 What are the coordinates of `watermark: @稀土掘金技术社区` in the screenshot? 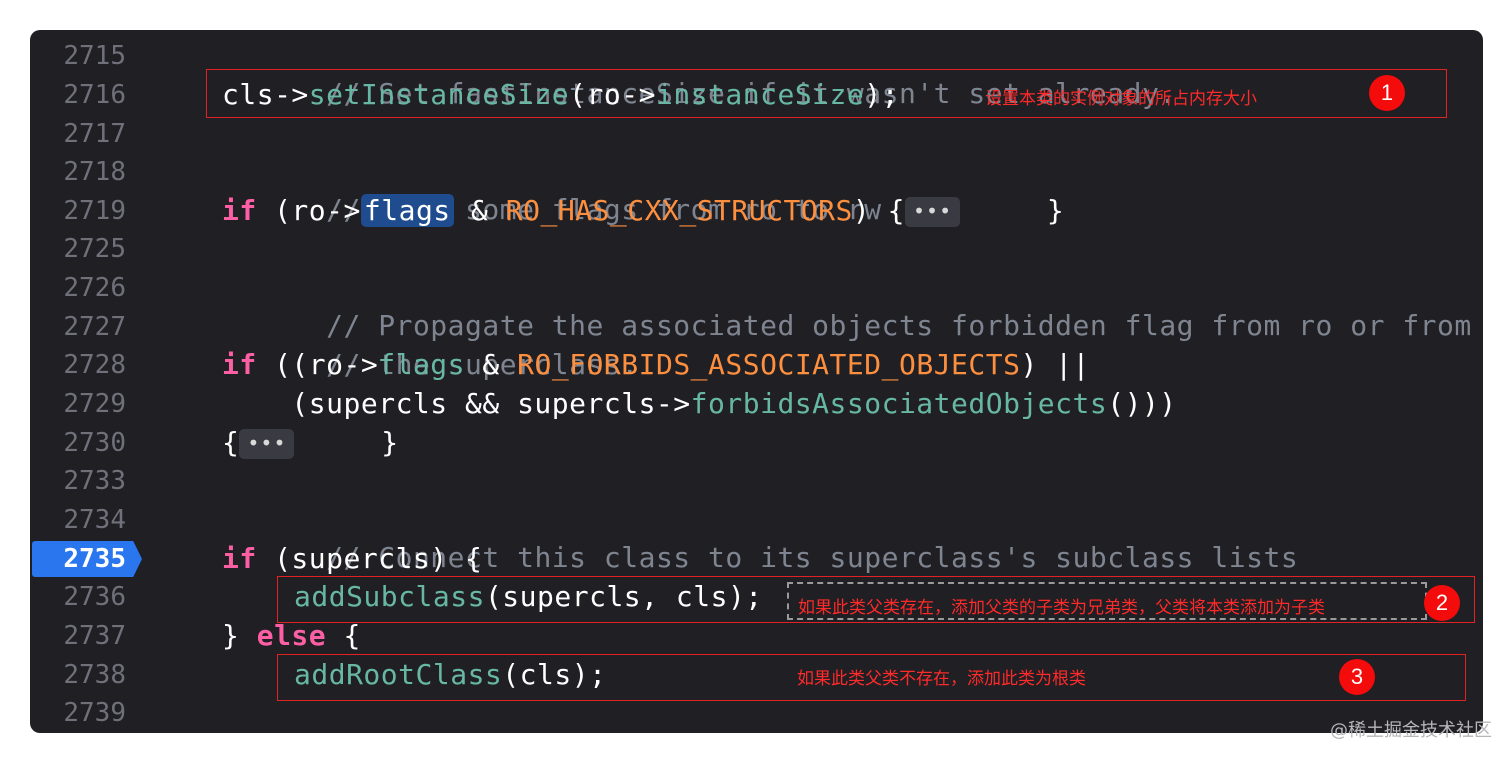 It's located at (1411, 730).